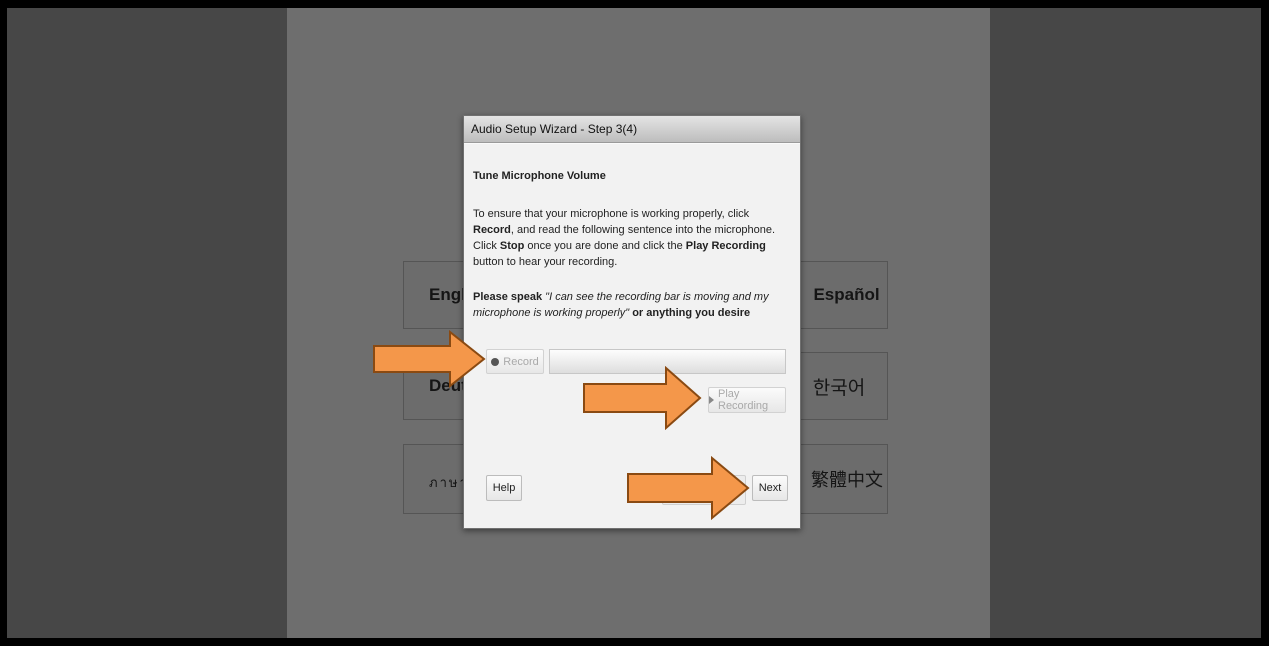 This screenshot has height=646, width=1269. Describe the element at coordinates (521, 361) in the screenshot. I see `record-label: Record` at that location.